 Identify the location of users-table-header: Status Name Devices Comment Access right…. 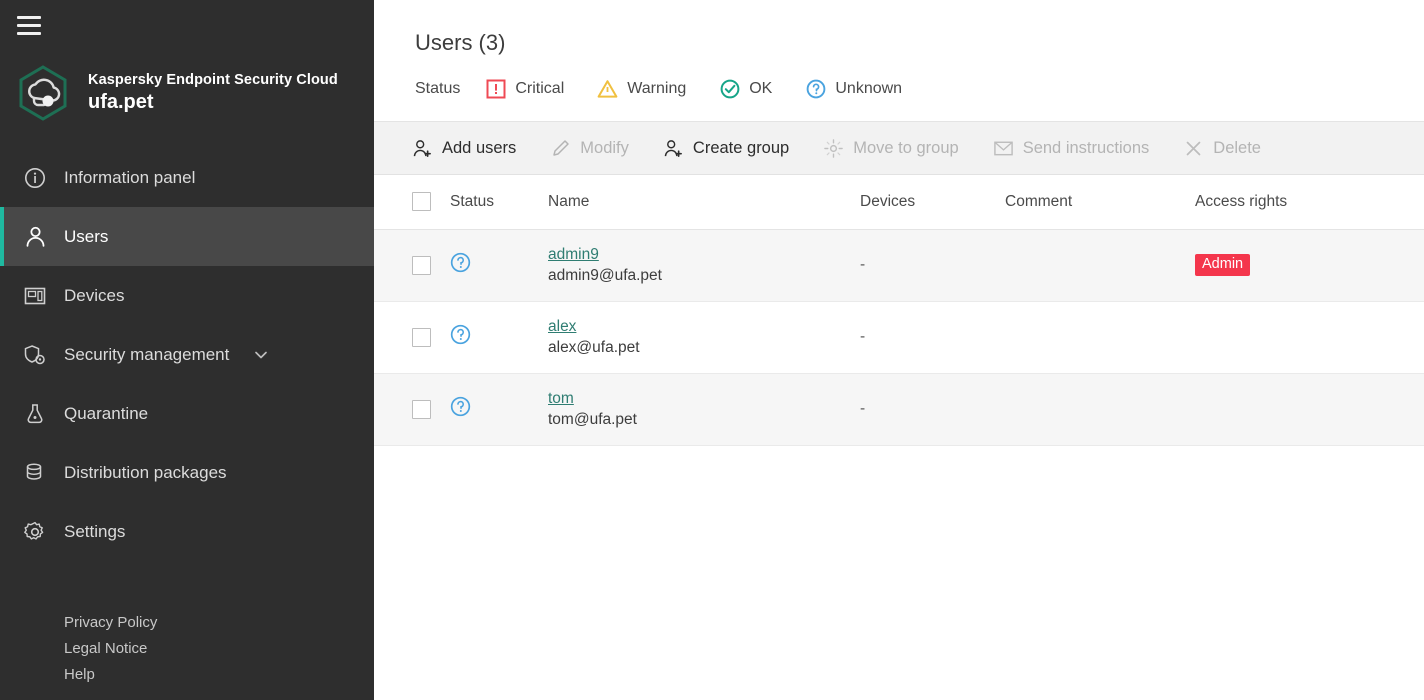
(899, 202).